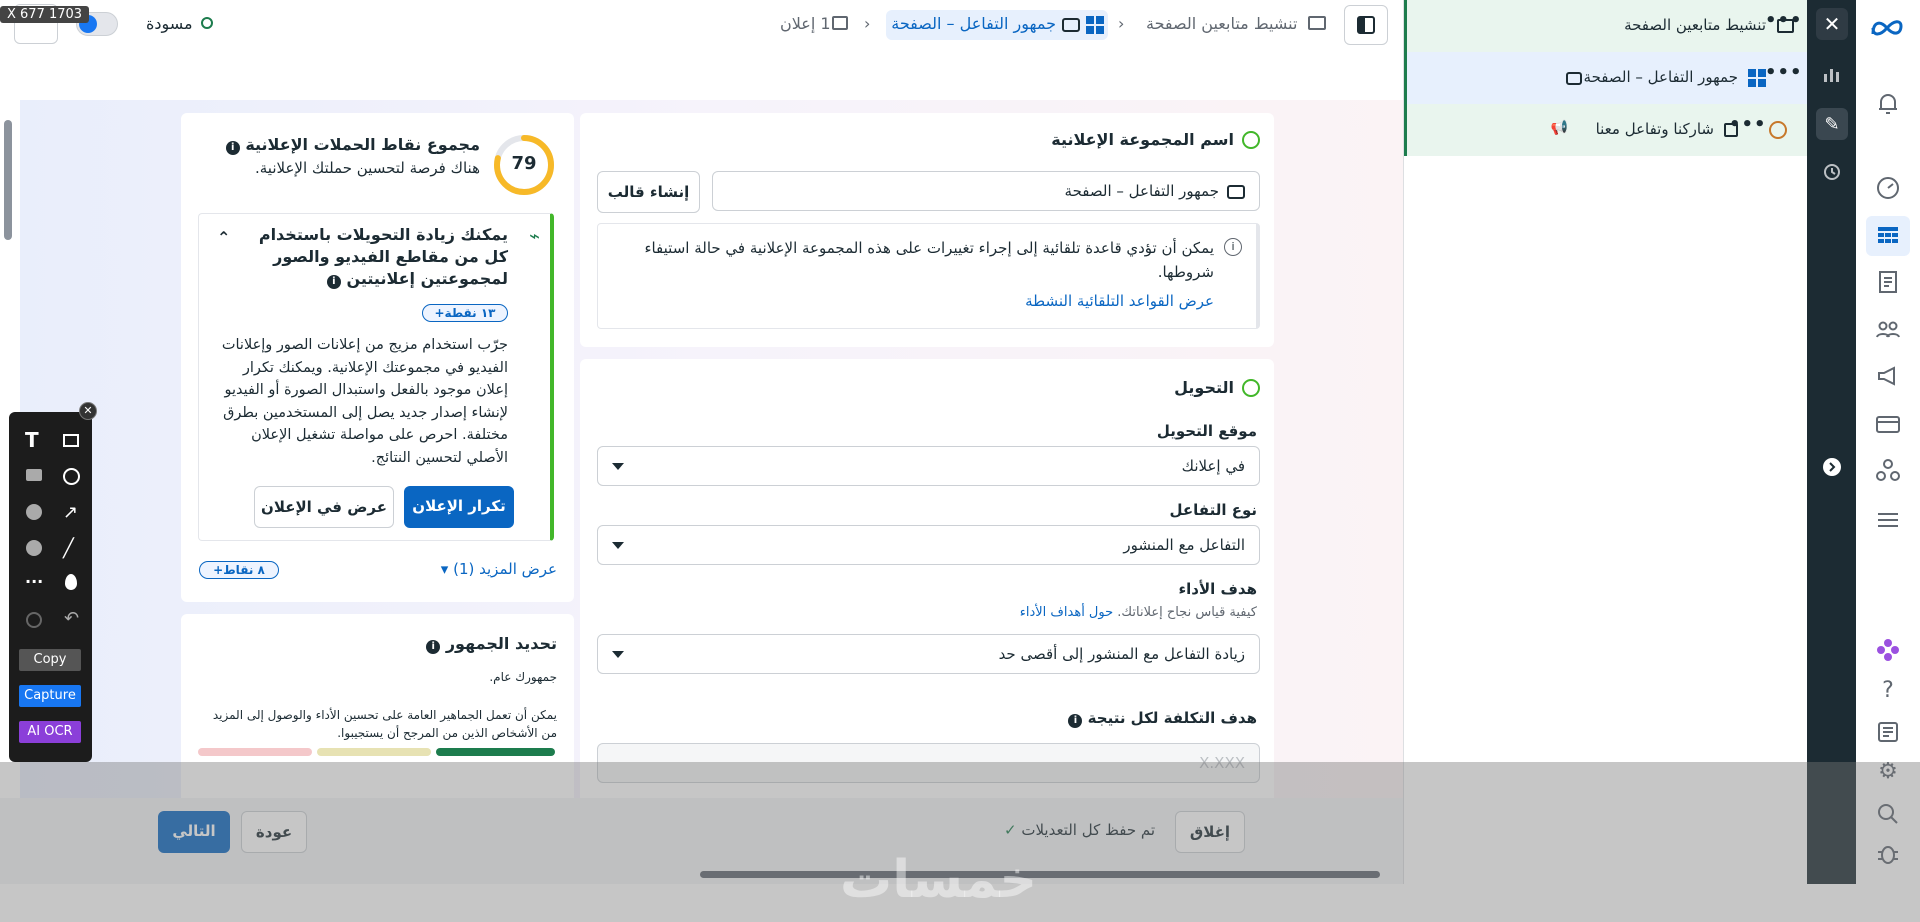  What do you see at coordinates (1119, 301) in the screenshot?
I see `active-rules-link: عرض القواعد التلقائية النشطة` at bounding box center [1119, 301].